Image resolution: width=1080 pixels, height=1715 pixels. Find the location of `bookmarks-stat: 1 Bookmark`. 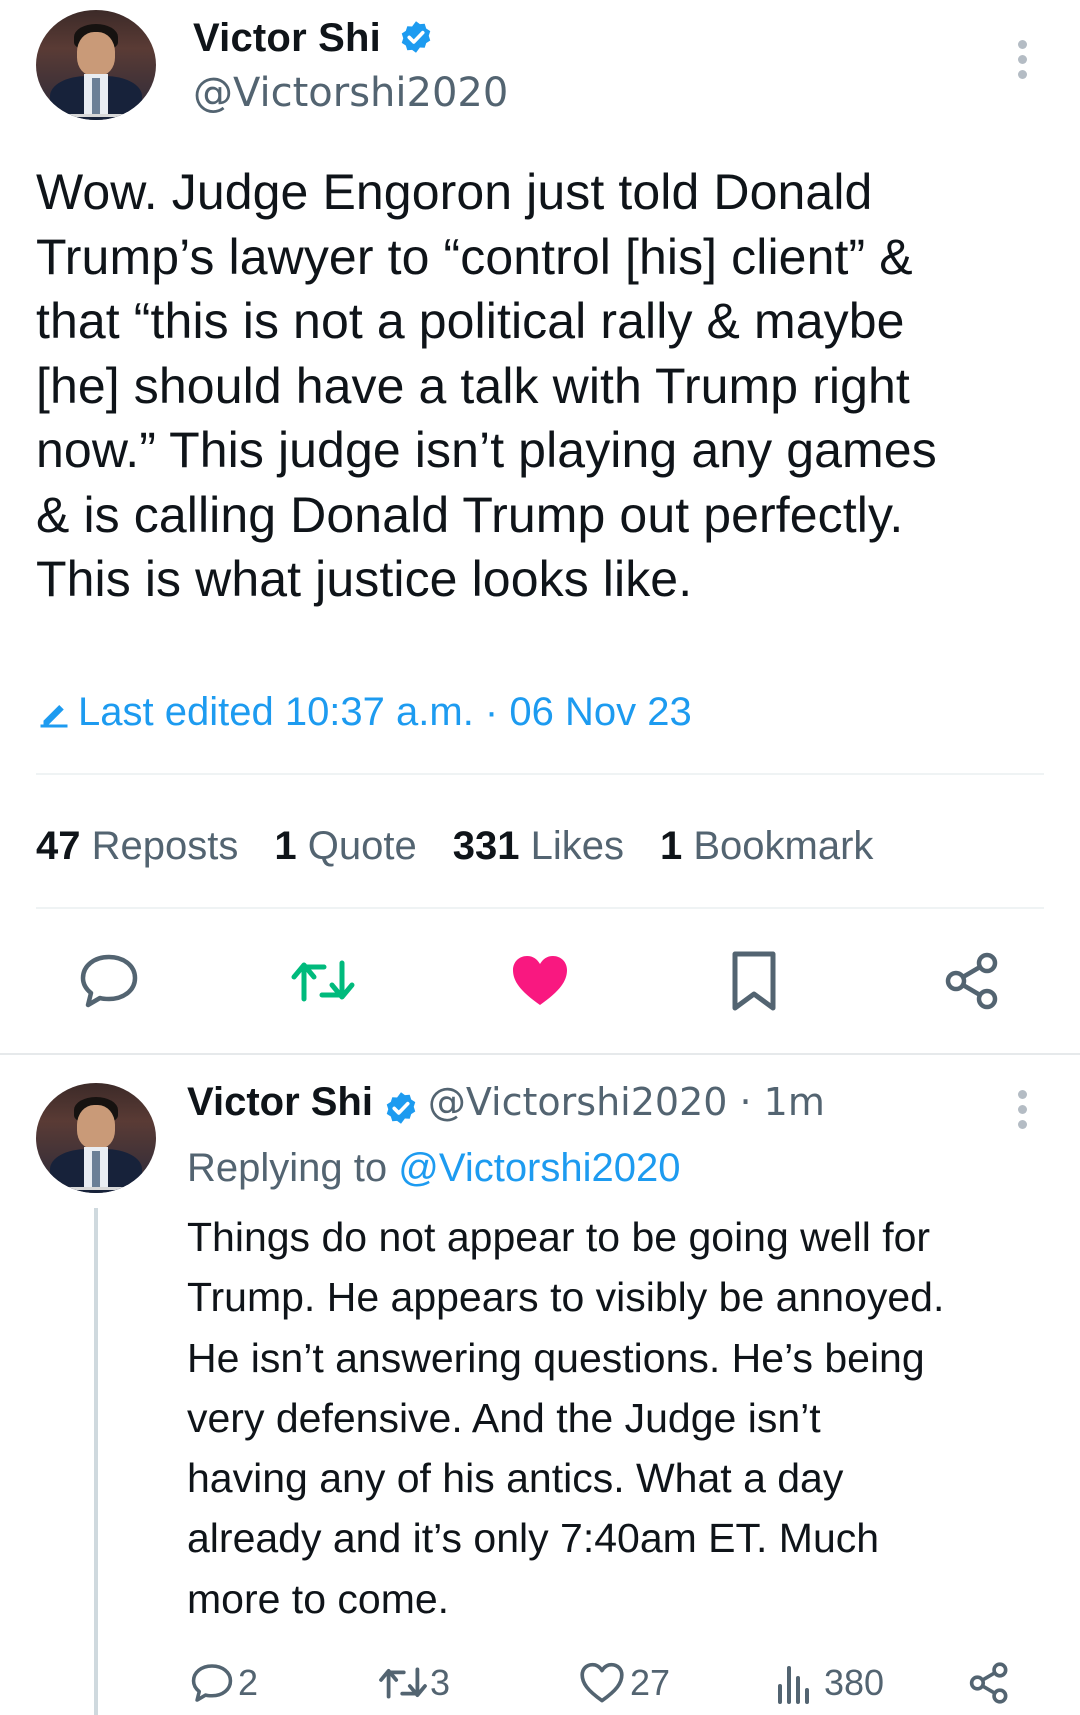

bookmarks-stat: 1 Bookmark is located at coordinates (766, 846).